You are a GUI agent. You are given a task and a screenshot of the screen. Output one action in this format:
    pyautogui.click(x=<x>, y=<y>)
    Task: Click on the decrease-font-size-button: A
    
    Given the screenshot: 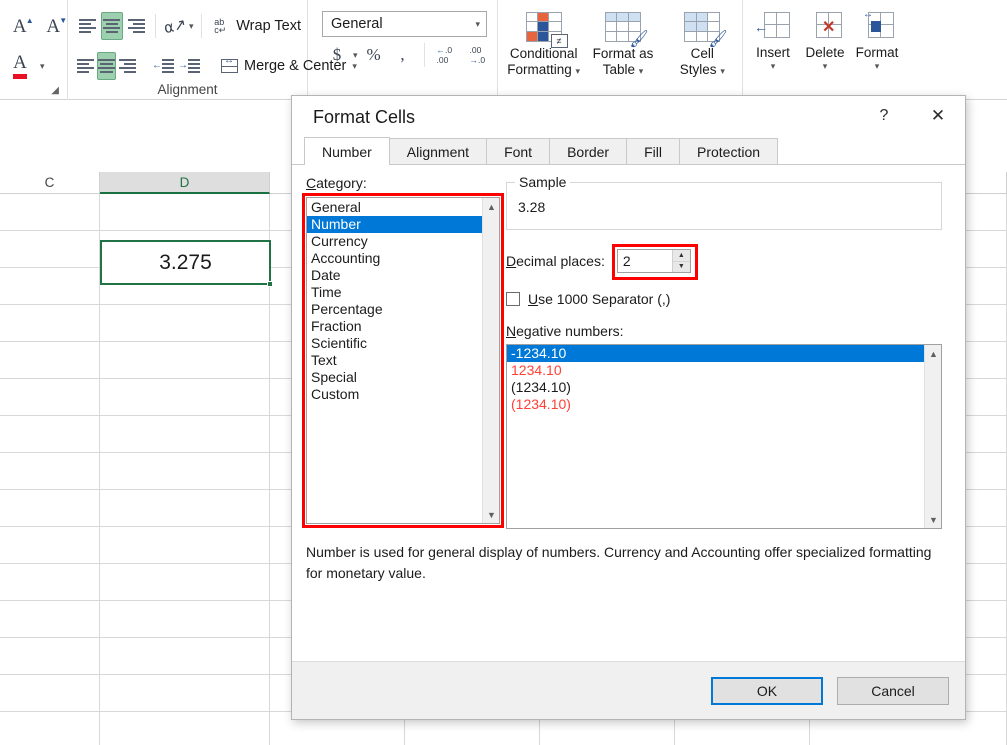 What is the action you would take?
    pyautogui.click(x=54, y=26)
    